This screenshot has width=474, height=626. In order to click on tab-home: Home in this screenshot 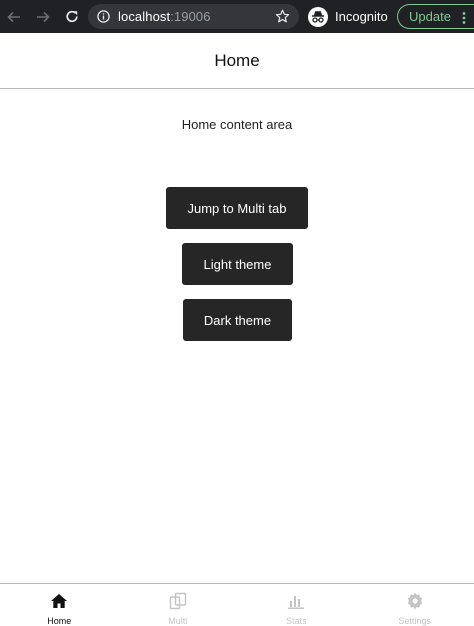, I will do `click(59, 605)`.